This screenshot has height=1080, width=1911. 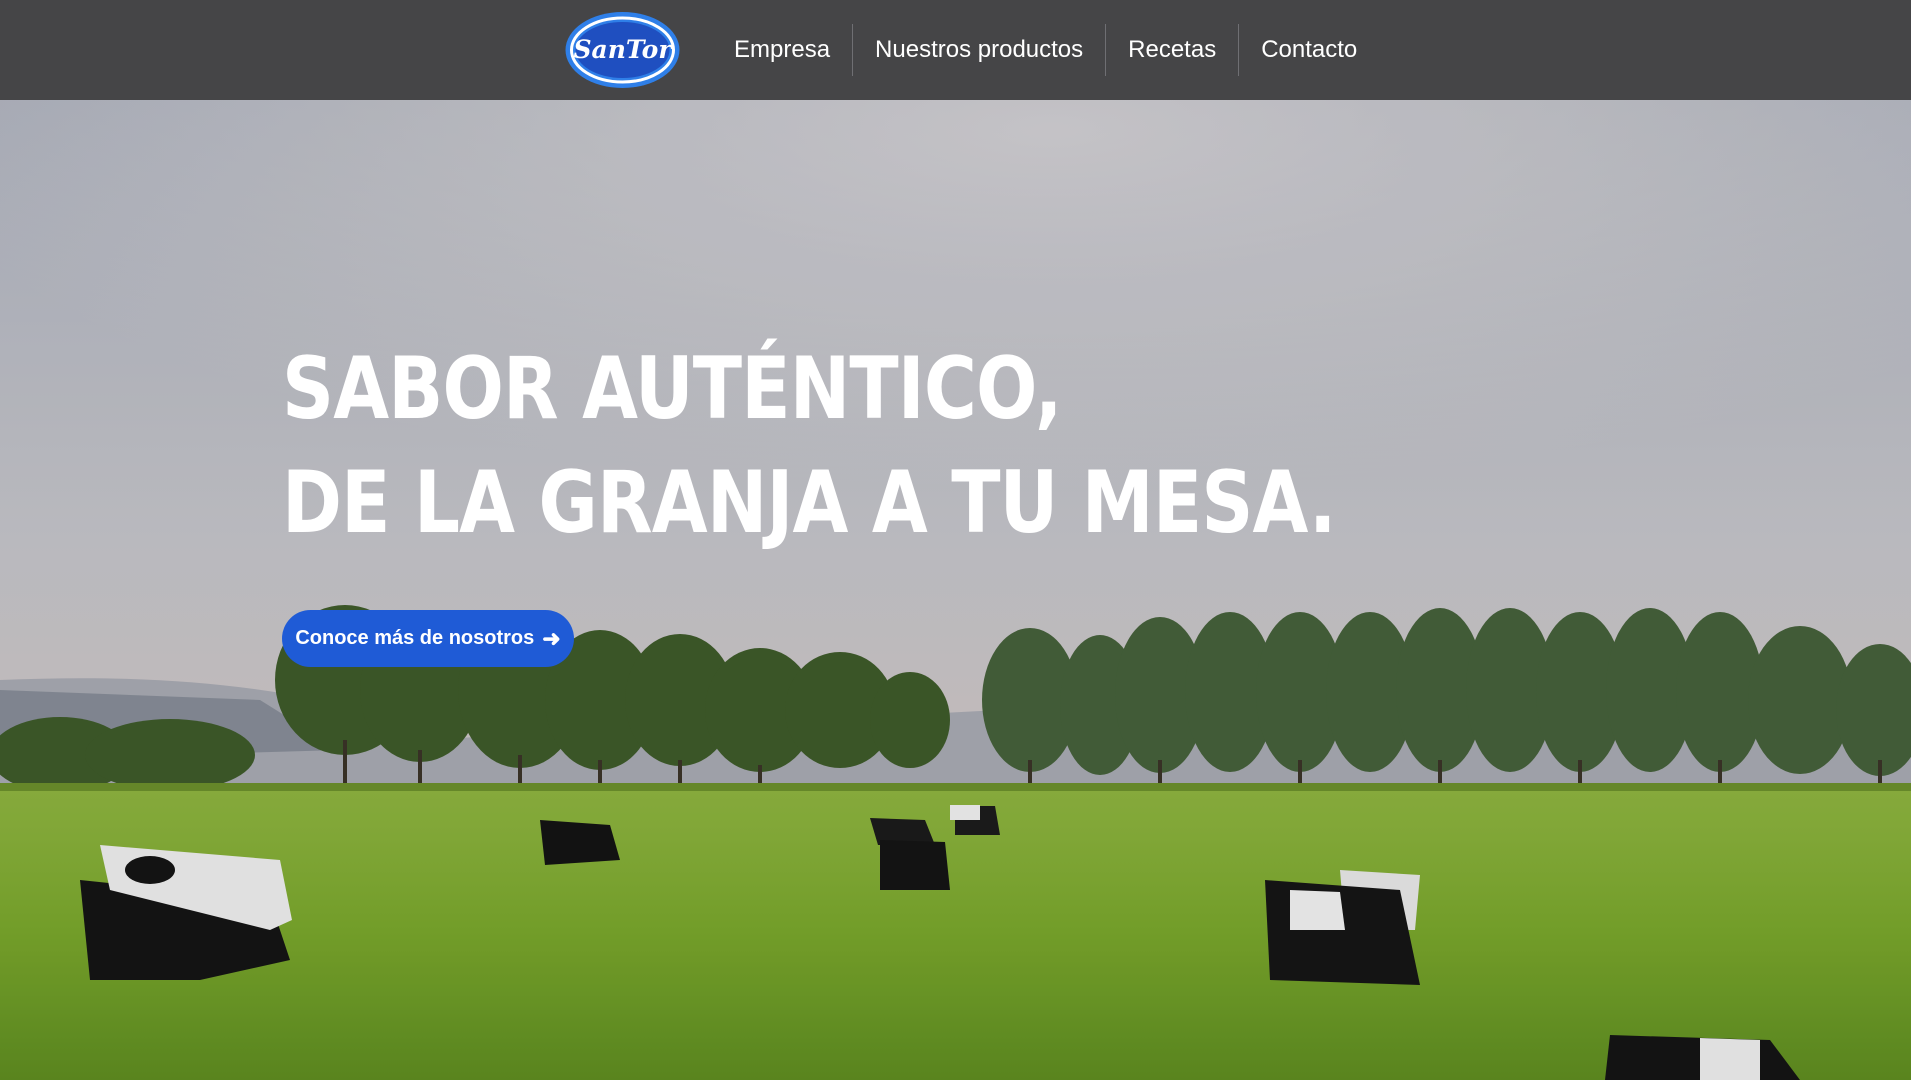 What do you see at coordinates (1173, 50) in the screenshot?
I see `nav-recetas: Recetas` at bounding box center [1173, 50].